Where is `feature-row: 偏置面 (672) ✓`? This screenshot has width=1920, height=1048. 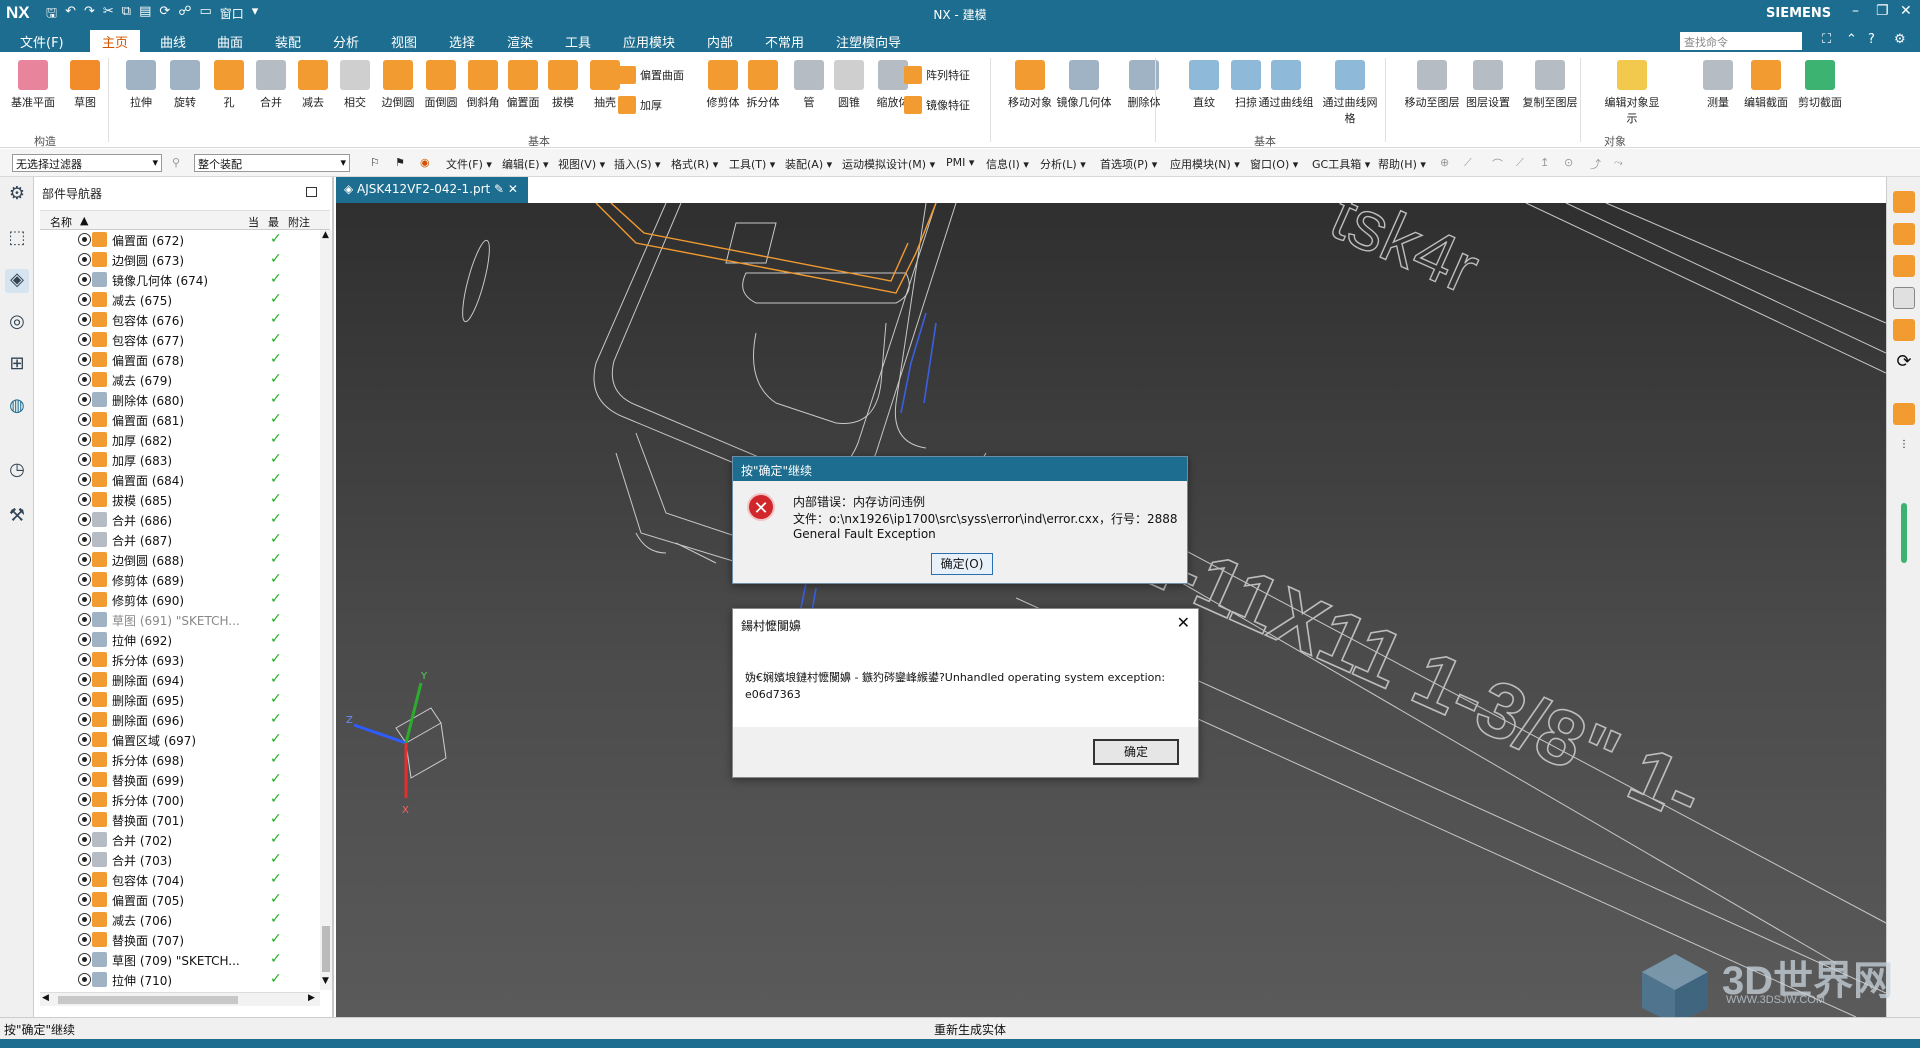 feature-row: 偏置面 (672) ✓ is located at coordinates (179, 240).